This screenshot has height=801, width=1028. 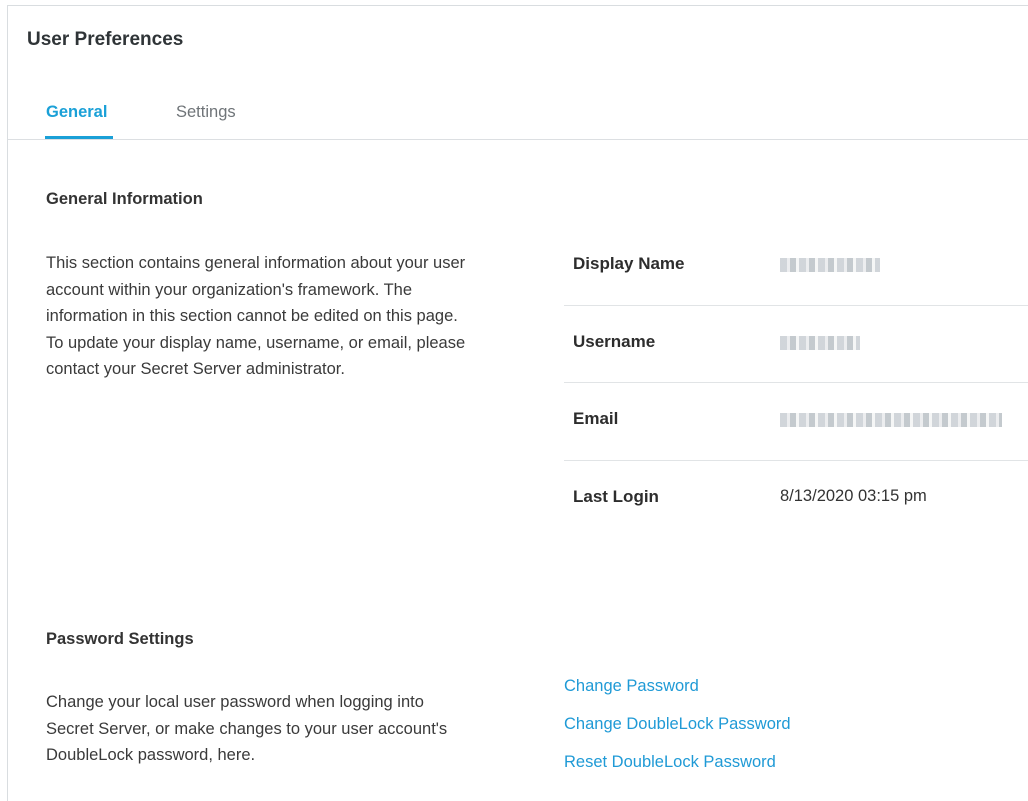 I want to click on display-name-label: Display Name, so click(x=629, y=263).